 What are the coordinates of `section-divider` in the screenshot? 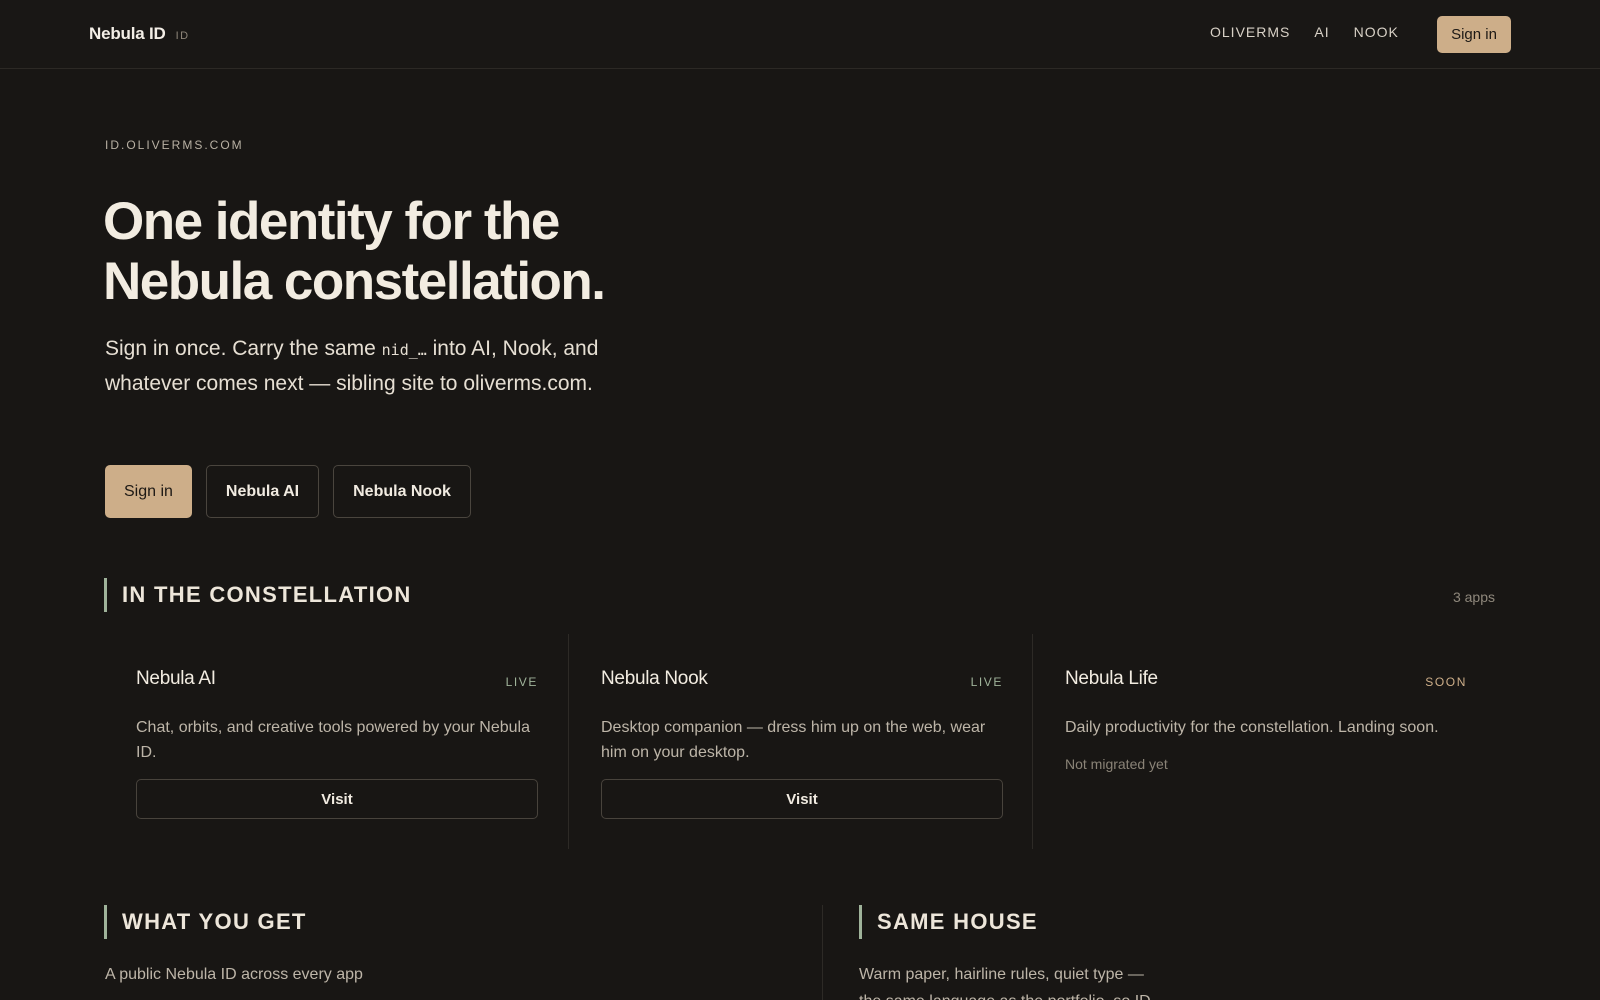 It's located at (822, 952).